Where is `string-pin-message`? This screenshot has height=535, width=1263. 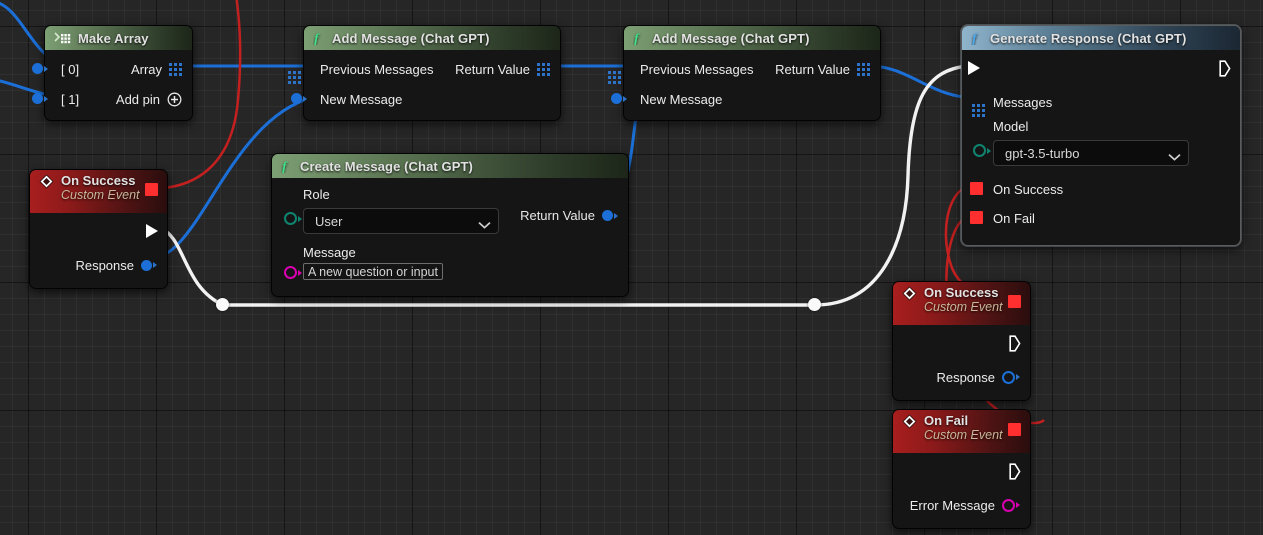
string-pin-message is located at coordinates (293, 272).